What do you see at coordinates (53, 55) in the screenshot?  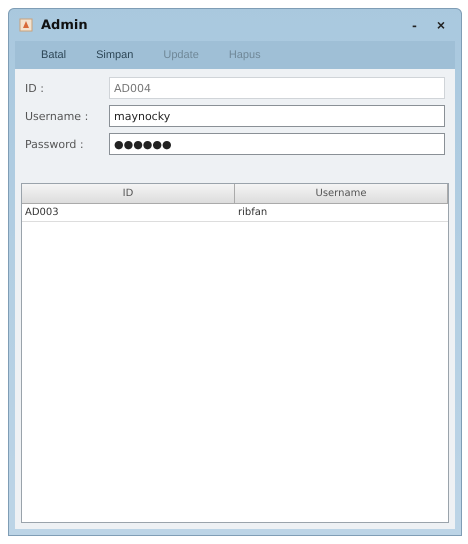 I see `toolbar-button: Batal` at bounding box center [53, 55].